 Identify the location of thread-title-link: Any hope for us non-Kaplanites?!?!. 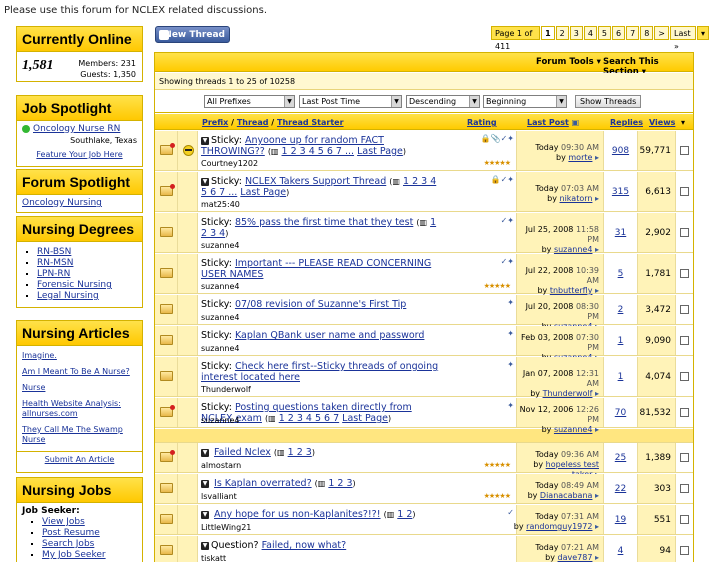
(297, 514).